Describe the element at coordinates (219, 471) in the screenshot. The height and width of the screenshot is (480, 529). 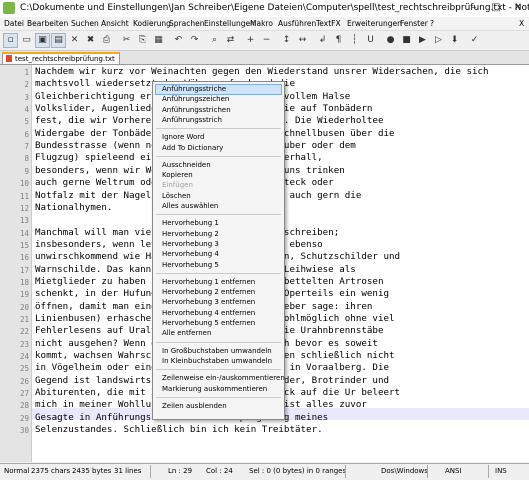
I see `status-col: Col : 24` at that location.